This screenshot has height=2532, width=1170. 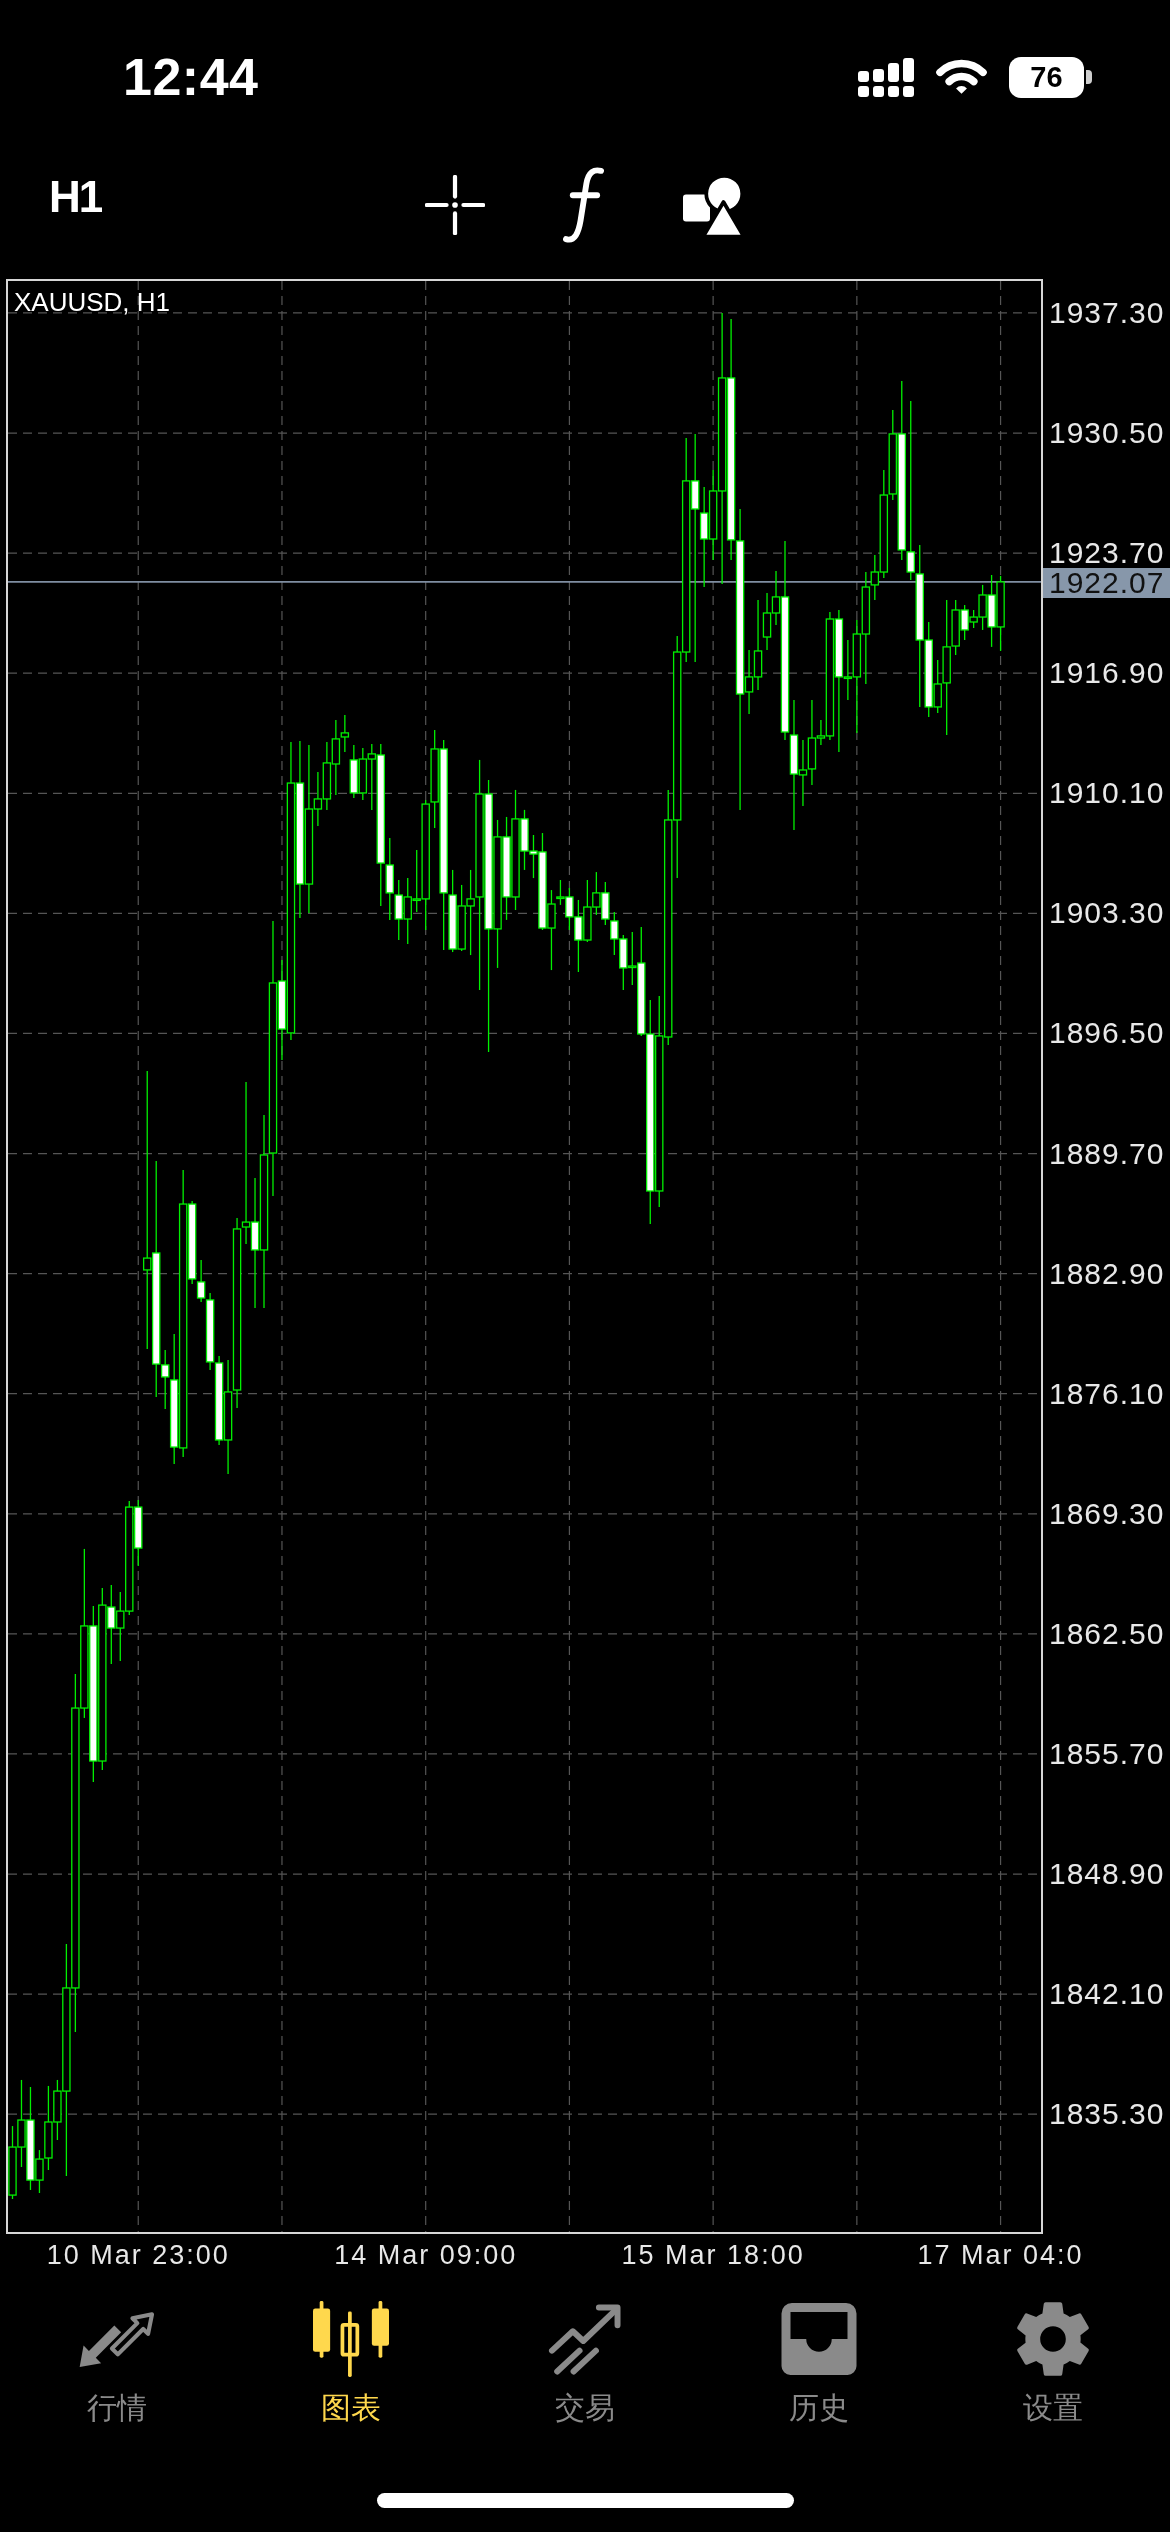 I want to click on candlestick-icon, so click(x=351, y=2339).